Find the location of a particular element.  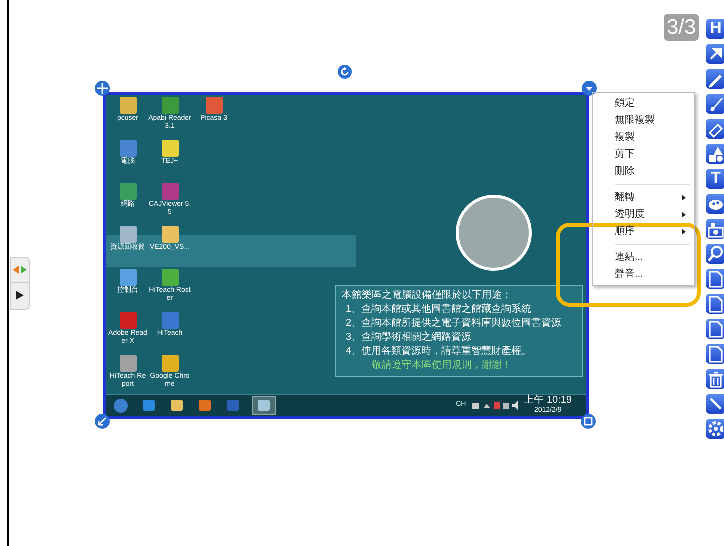

tray-icons is located at coordinates (495, 405).